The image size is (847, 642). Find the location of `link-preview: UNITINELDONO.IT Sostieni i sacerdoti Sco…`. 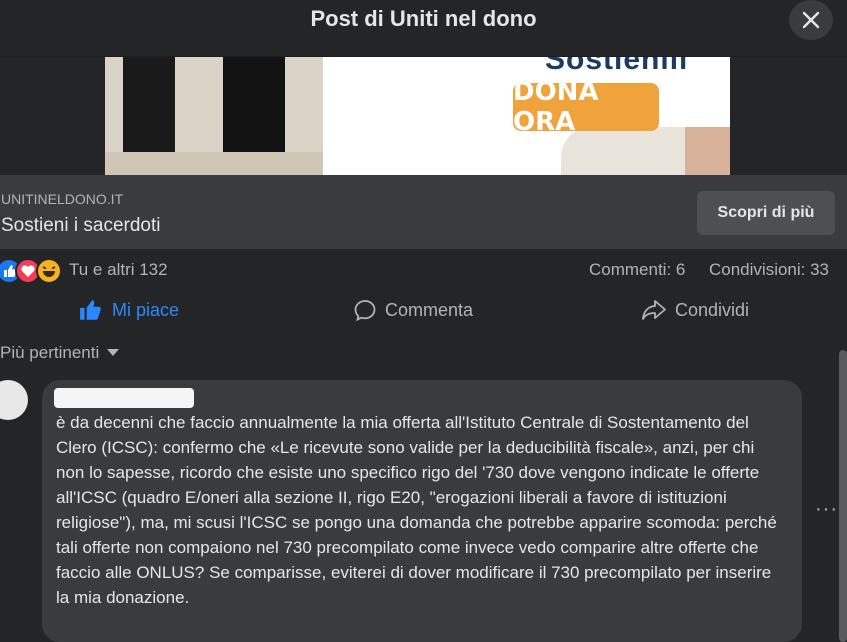

link-preview: UNITINELDONO.IT Sostieni i sacerdoti Sco… is located at coordinates (423, 212).